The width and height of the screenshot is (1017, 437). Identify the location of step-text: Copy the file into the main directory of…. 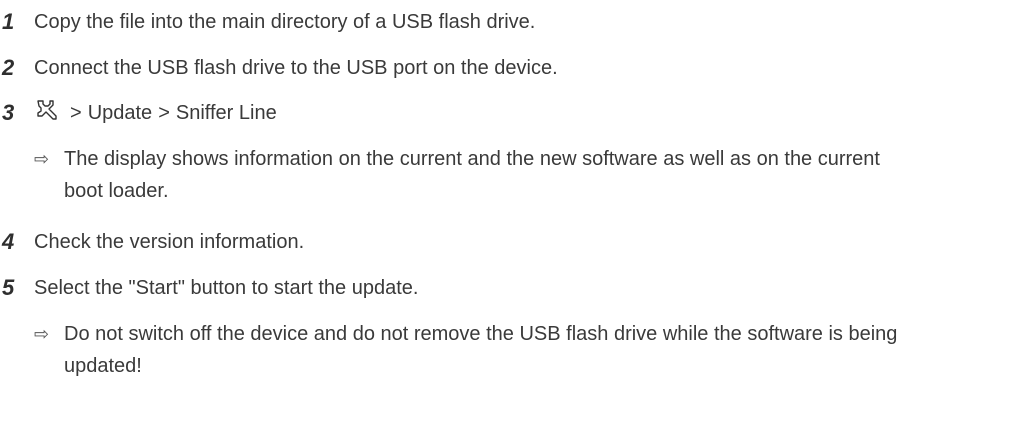
(285, 22).